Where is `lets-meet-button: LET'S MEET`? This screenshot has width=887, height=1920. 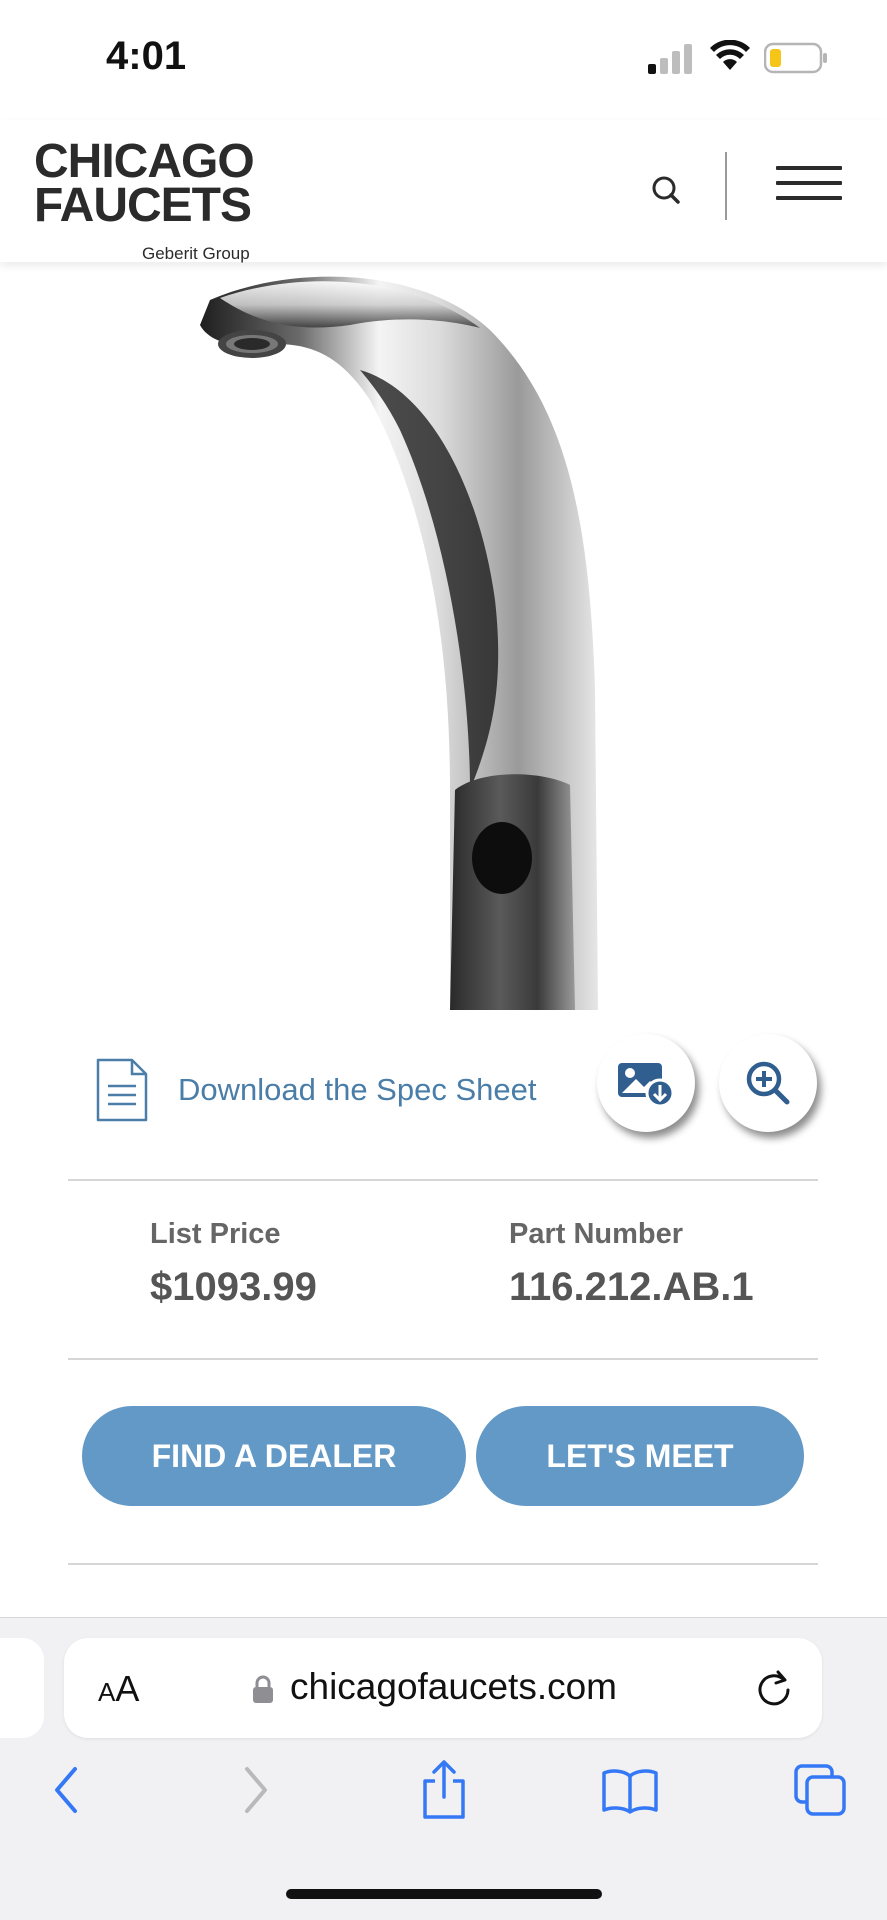 lets-meet-button: LET'S MEET is located at coordinates (640, 1456).